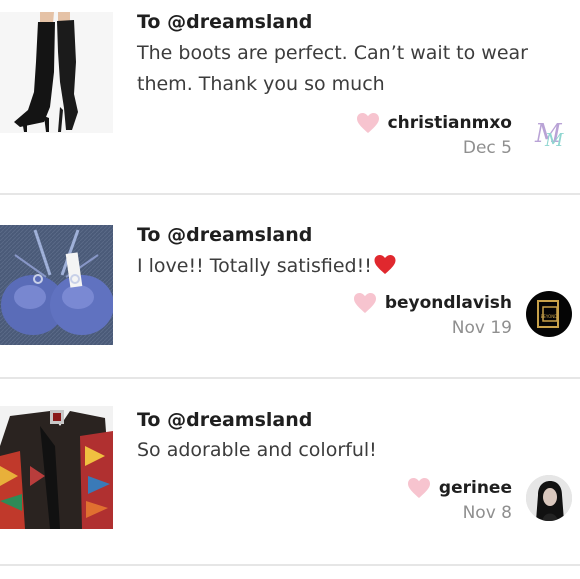 The image size is (580, 579). What do you see at coordinates (487, 513) in the screenshot?
I see `comment-date: Nov 8` at bounding box center [487, 513].